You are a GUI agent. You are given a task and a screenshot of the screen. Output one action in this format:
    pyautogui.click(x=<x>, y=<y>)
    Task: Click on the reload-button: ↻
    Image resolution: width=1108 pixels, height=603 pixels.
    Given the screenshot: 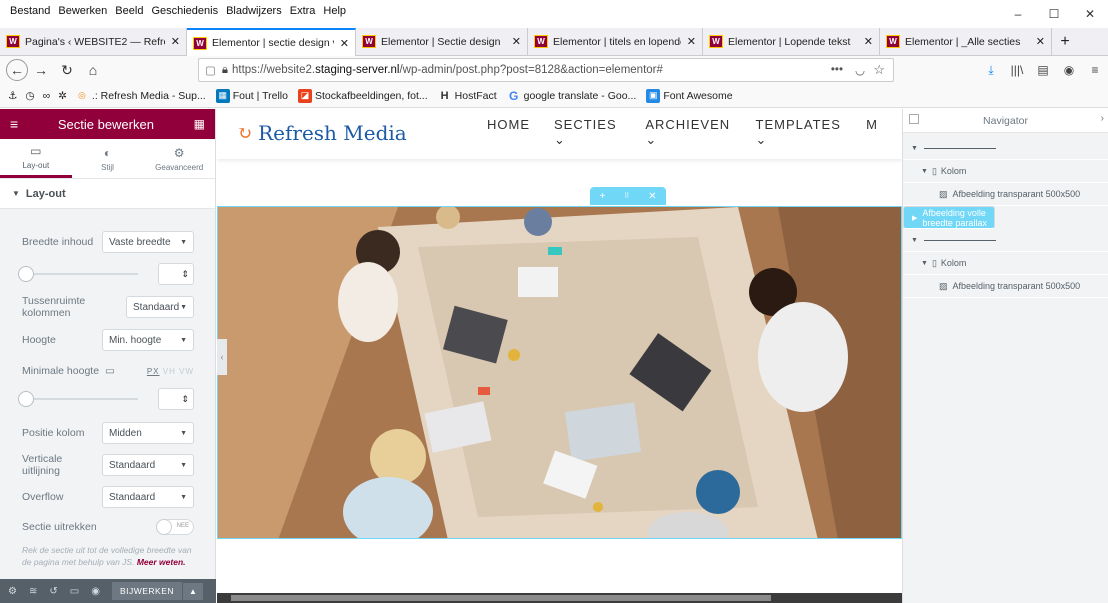 What is the action you would take?
    pyautogui.click(x=67, y=70)
    